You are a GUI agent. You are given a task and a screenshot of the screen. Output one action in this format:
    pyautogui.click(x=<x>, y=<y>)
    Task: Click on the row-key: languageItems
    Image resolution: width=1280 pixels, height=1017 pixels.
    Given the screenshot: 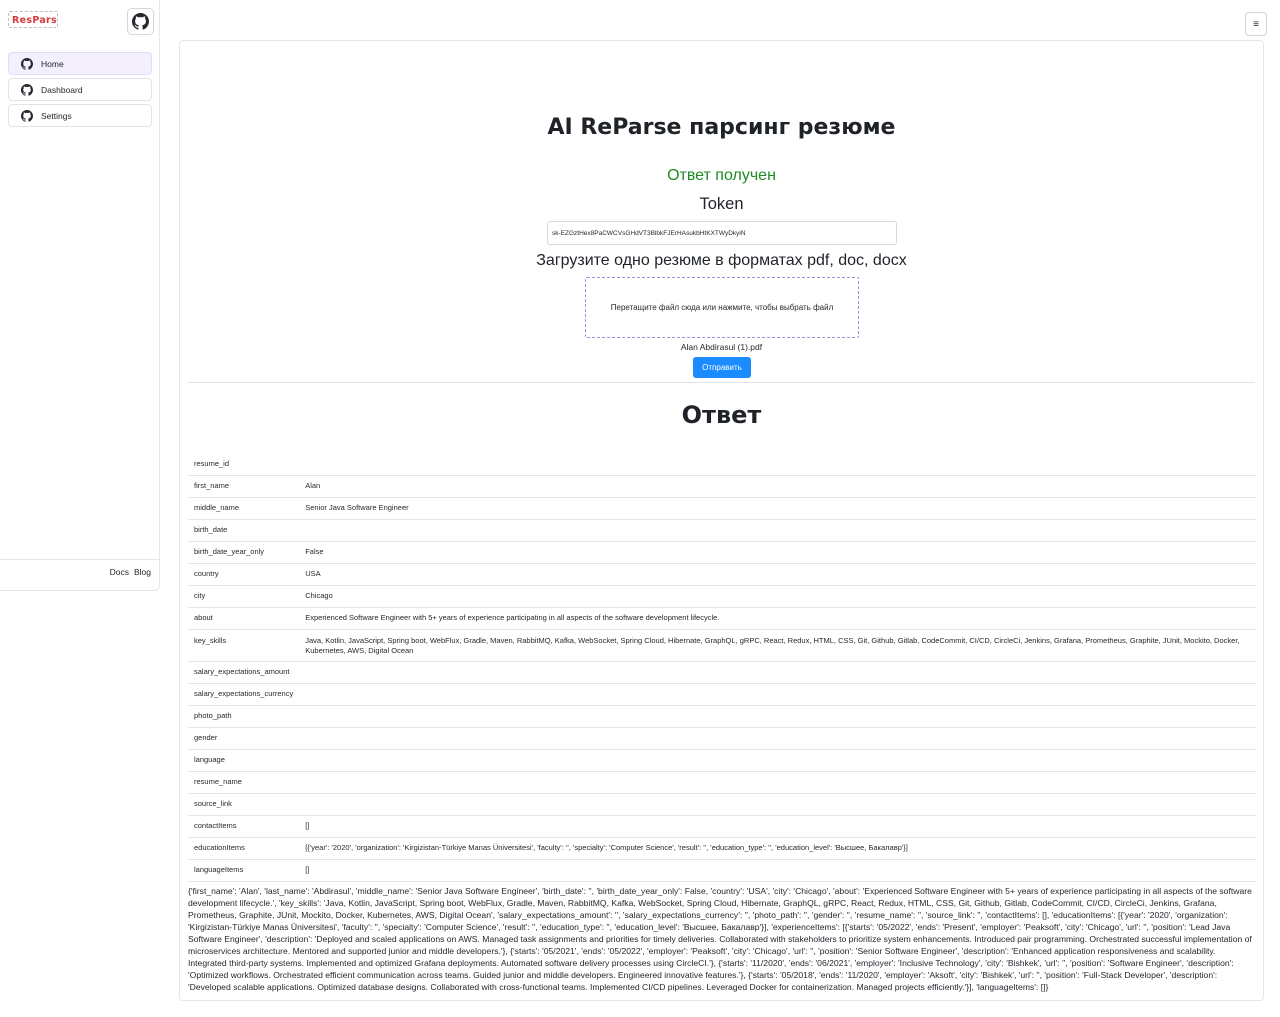 What is the action you would take?
    pyautogui.click(x=244, y=870)
    